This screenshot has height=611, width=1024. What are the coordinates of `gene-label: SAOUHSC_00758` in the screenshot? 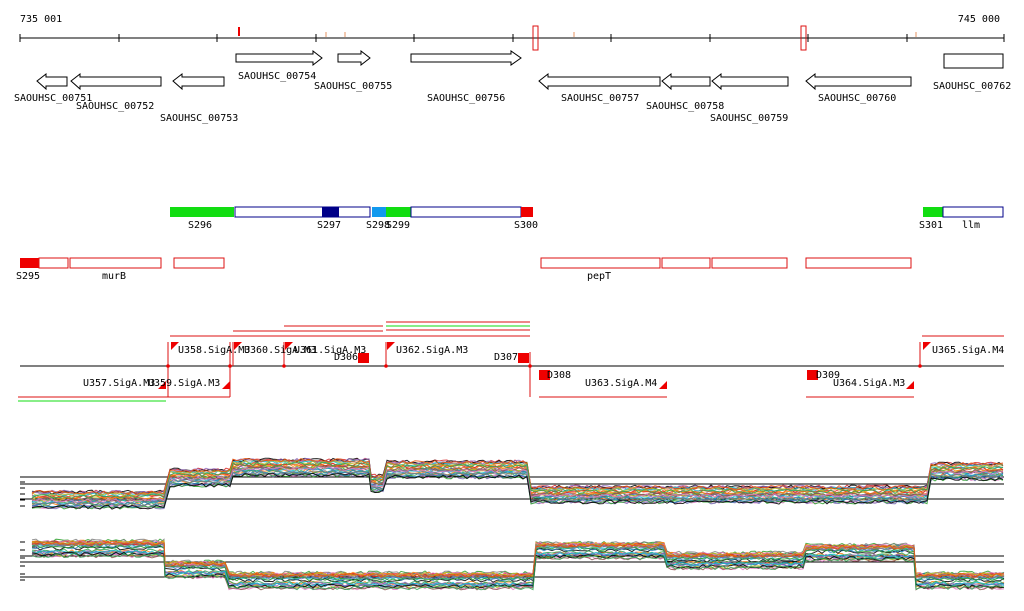 It's located at (685, 106).